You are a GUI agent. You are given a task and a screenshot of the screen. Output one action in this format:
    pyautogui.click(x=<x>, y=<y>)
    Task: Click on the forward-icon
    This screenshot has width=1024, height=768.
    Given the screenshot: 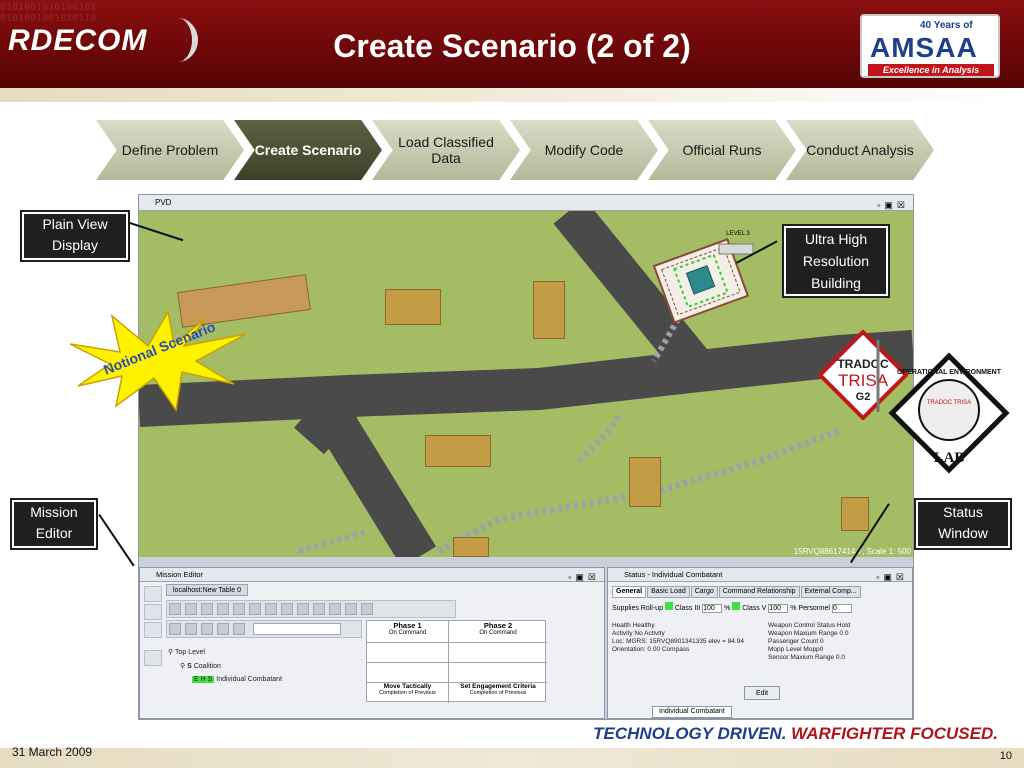 What is the action you would take?
    pyautogui.click(x=319, y=609)
    